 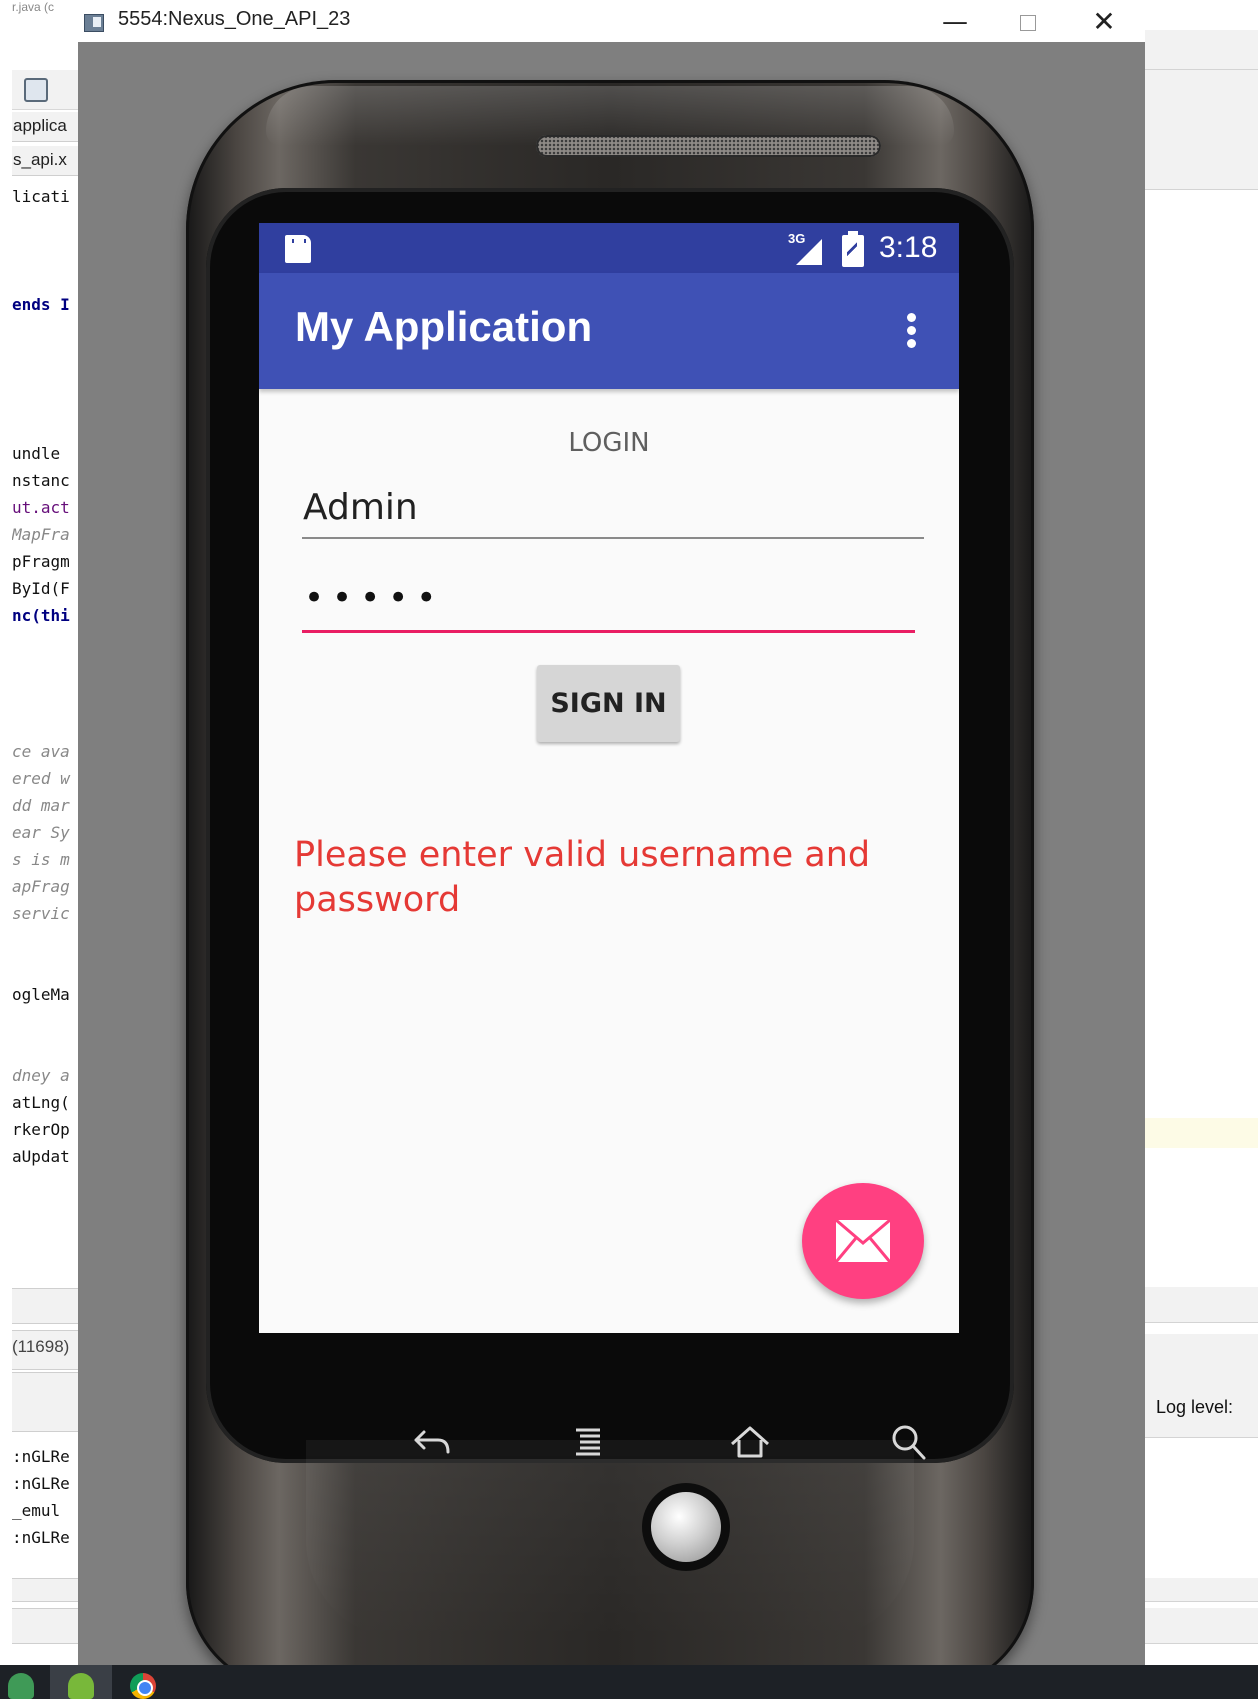 I want to click on app-toolbar: My Application, so click(x=609, y=331).